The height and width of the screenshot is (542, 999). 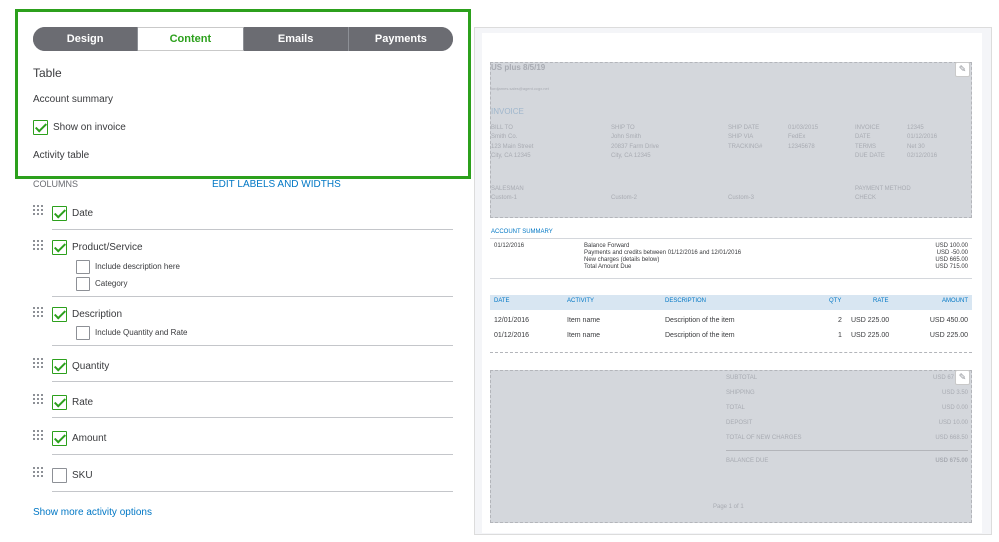 I want to click on salesman-label: SALESMAN, so click(x=507, y=189).